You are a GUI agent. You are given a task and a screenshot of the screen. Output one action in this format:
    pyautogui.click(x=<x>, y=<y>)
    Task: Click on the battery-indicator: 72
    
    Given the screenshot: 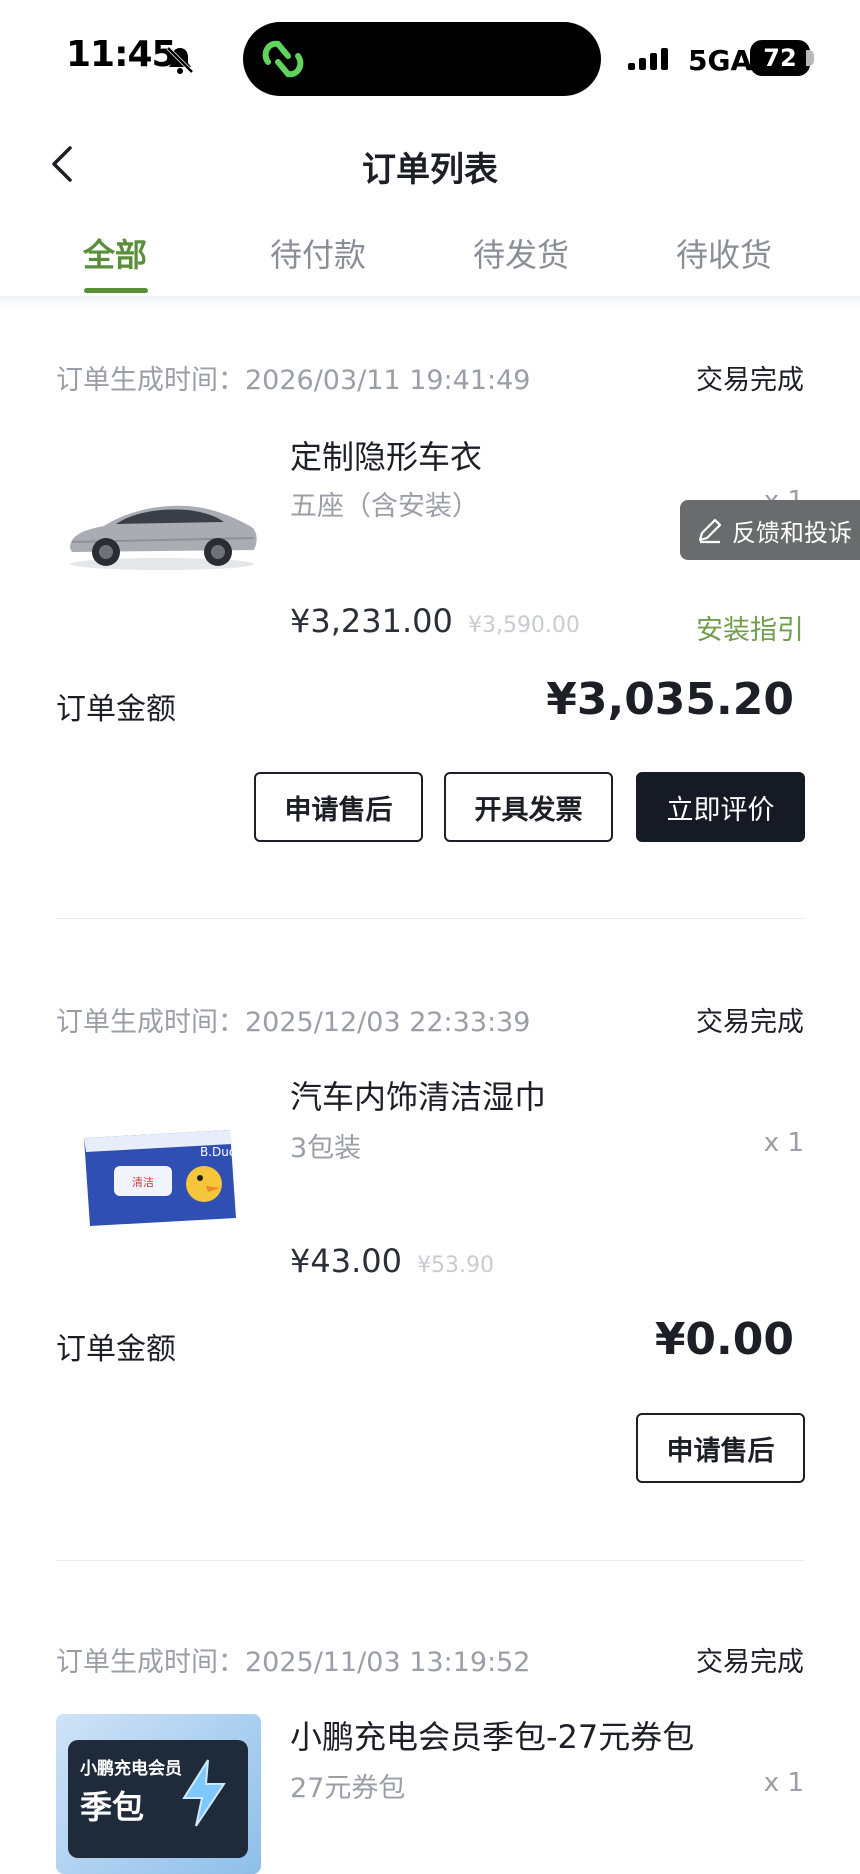 What is the action you would take?
    pyautogui.click(x=780, y=58)
    